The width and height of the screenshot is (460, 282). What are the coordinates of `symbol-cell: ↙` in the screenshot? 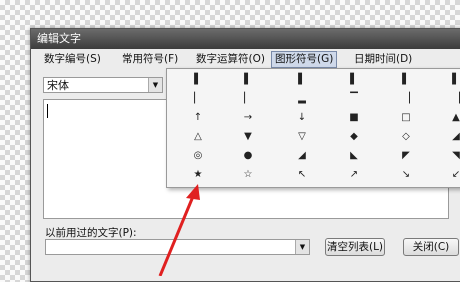 It's located at (452, 175).